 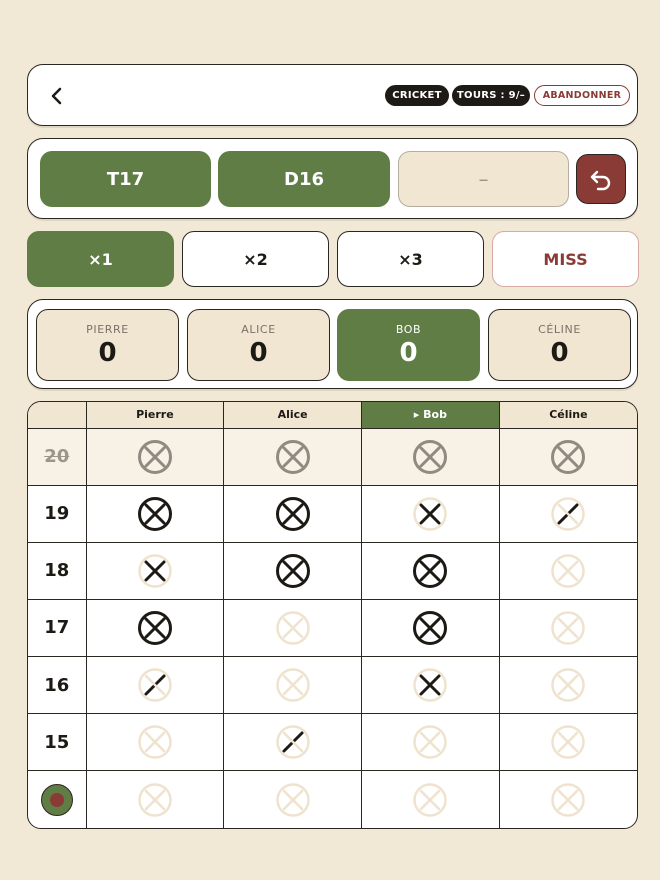 What do you see at coordinates (255, 259) in the screenshot?
I see `multiplier-x2-button: ×2` at bounding box center [255, 259].